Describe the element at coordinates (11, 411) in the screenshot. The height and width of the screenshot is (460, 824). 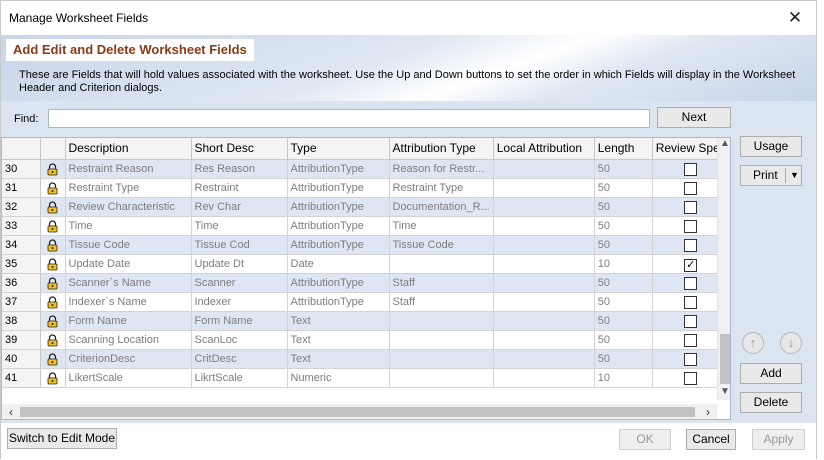
I see `scroll-left-icon: ‹` at that location.